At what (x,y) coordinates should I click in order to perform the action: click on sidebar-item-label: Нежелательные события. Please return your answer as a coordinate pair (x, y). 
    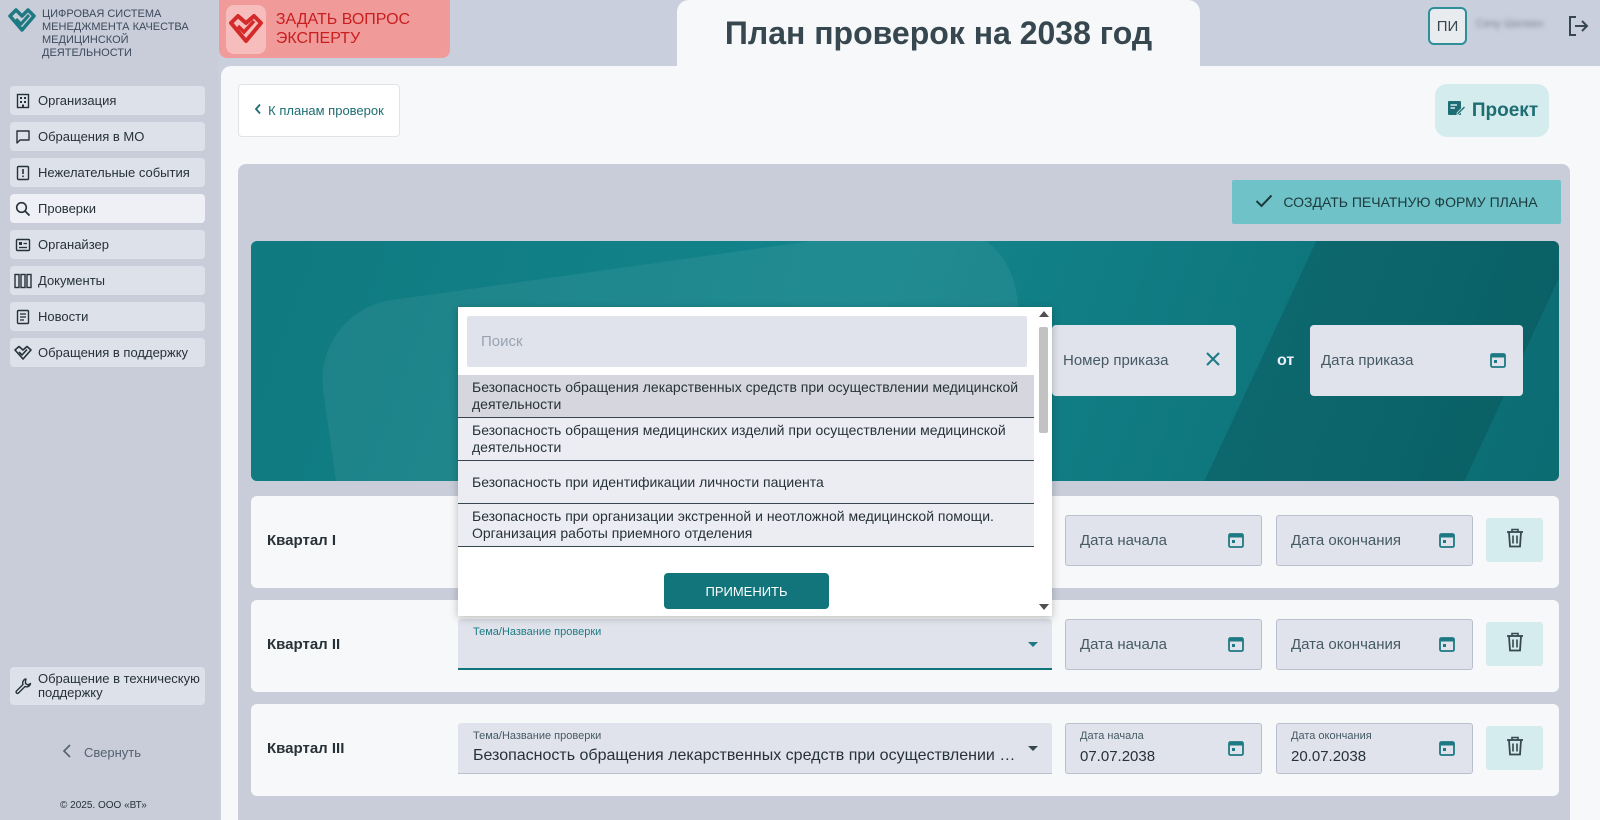
    Looking at the image, I should click on (114, 172).